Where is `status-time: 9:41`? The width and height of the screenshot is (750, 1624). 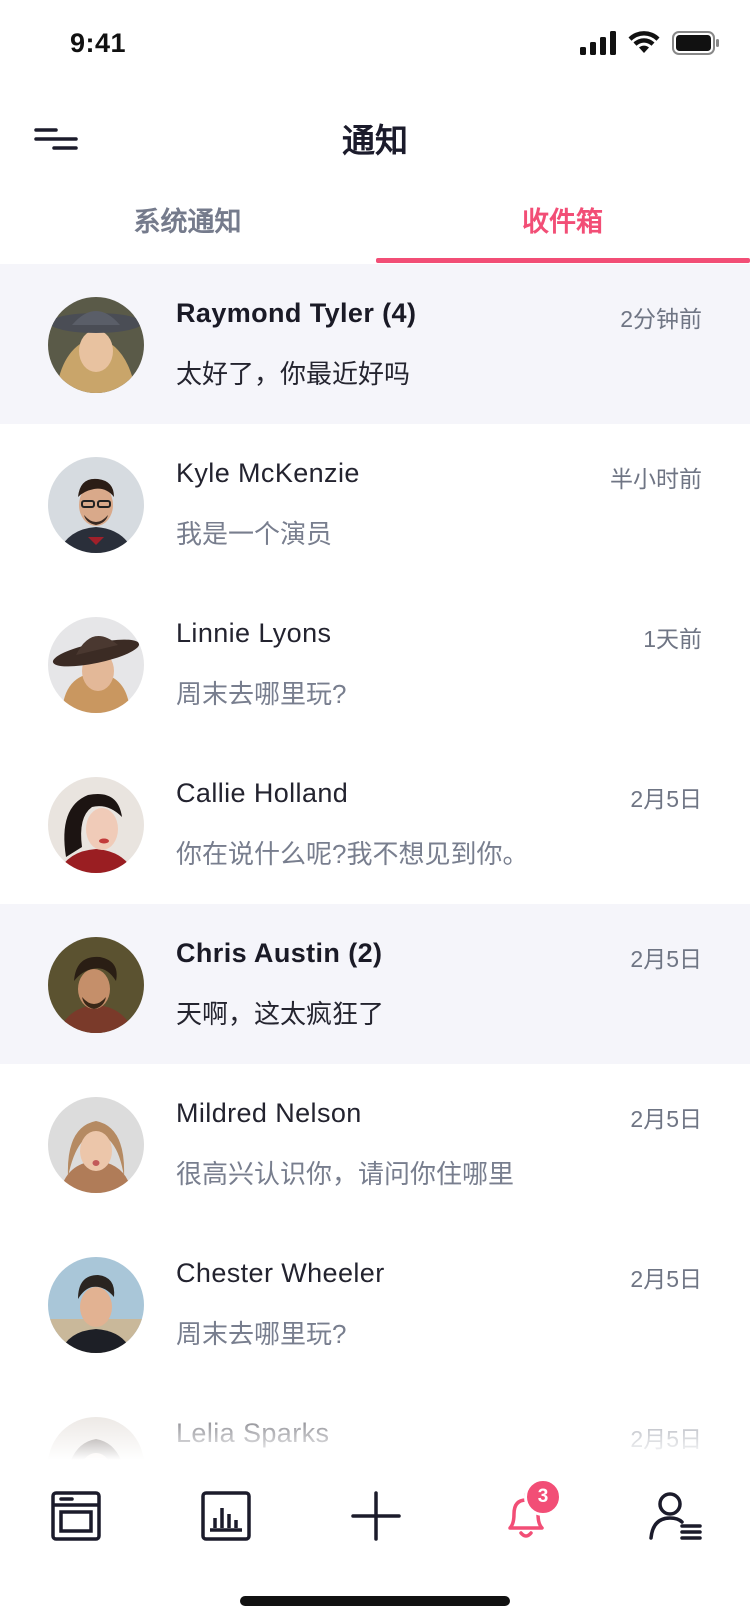
status-time: 9:41 is located at coordinates (98, 43).